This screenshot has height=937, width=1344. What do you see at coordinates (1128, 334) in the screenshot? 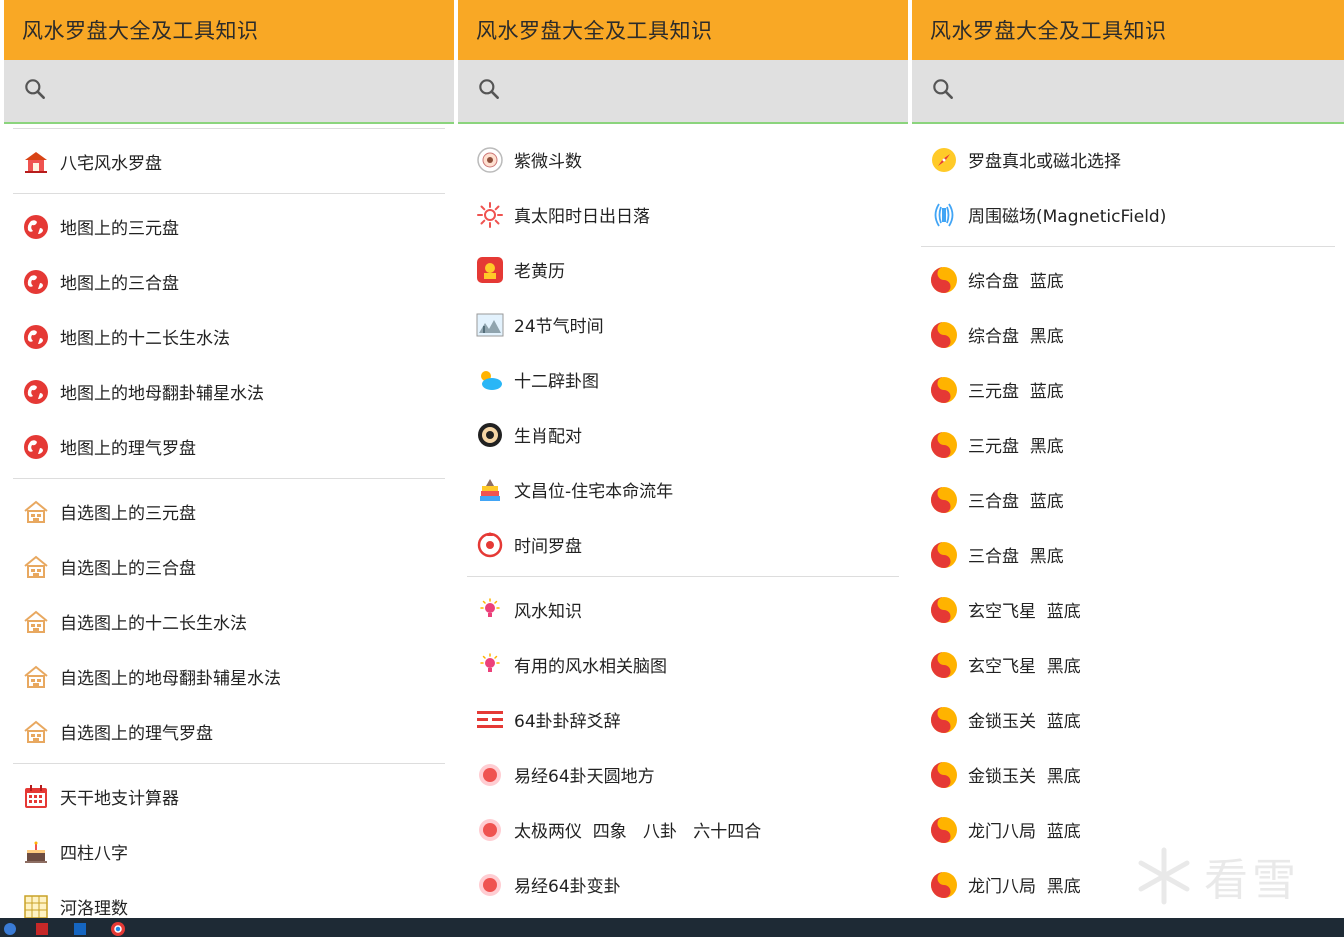
I see `list-item: 综合盘 黑底` at bounding box center [1128, 334].